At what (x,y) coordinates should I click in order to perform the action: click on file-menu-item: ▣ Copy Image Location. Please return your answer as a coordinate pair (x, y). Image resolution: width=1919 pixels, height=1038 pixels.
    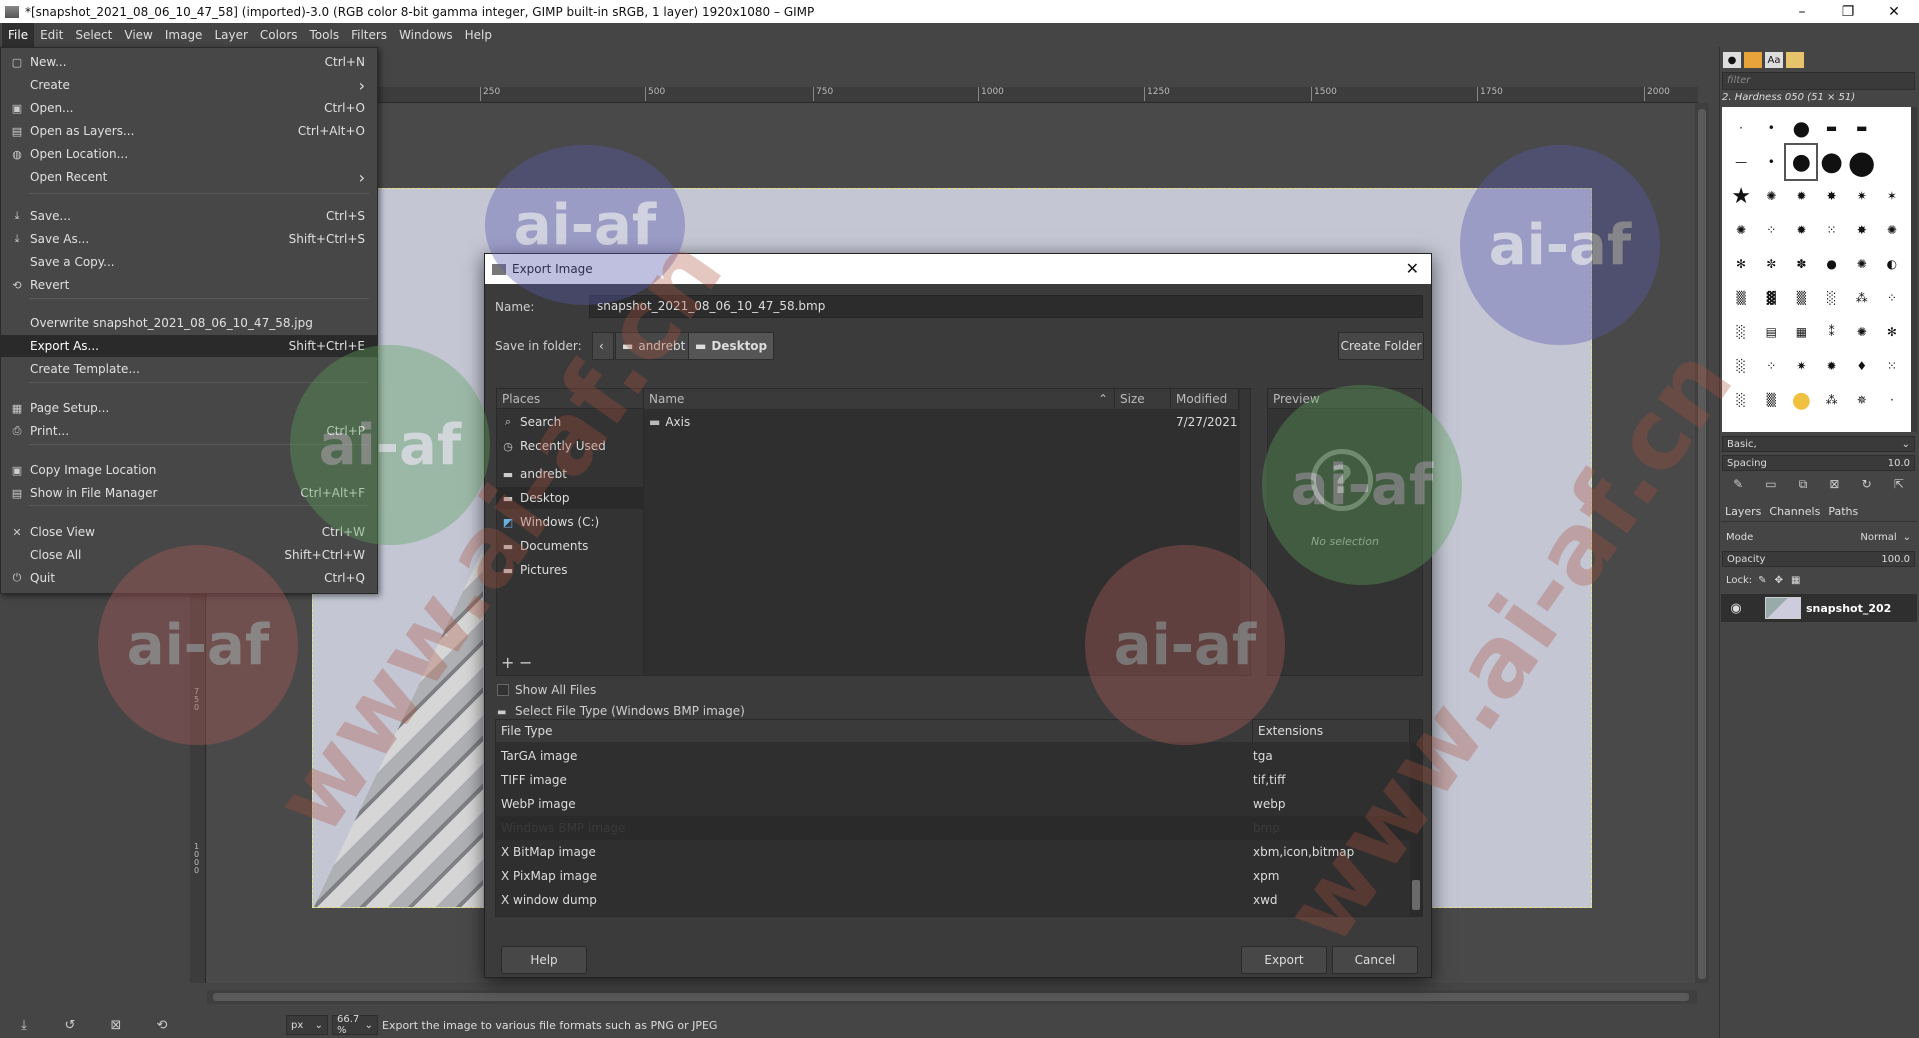
    Looking at the image, I should click on (189, 470).